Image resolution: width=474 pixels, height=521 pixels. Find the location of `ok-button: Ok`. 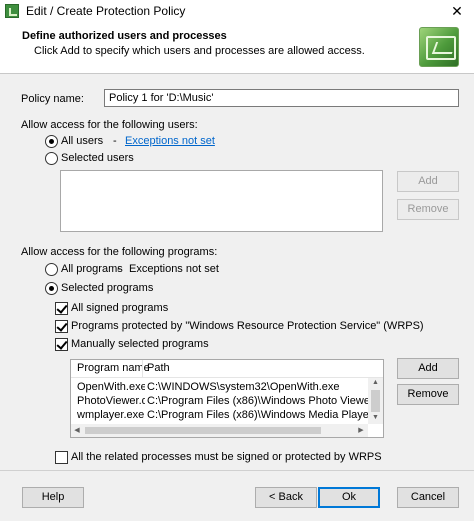

ok-button: Ok is located at coordinates (349, 497).